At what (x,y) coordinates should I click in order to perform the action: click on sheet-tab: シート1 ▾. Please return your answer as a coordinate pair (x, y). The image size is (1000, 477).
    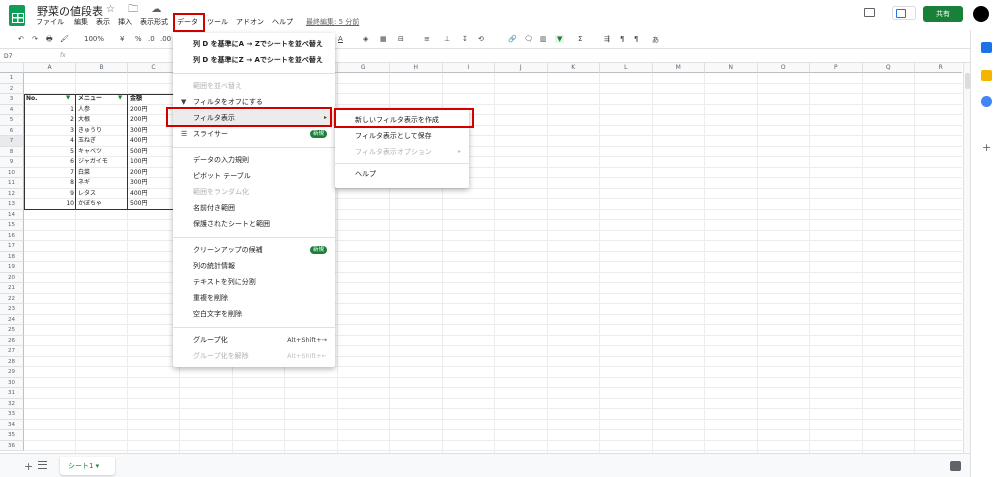
    Looking at the image, I should click on (87, 466).